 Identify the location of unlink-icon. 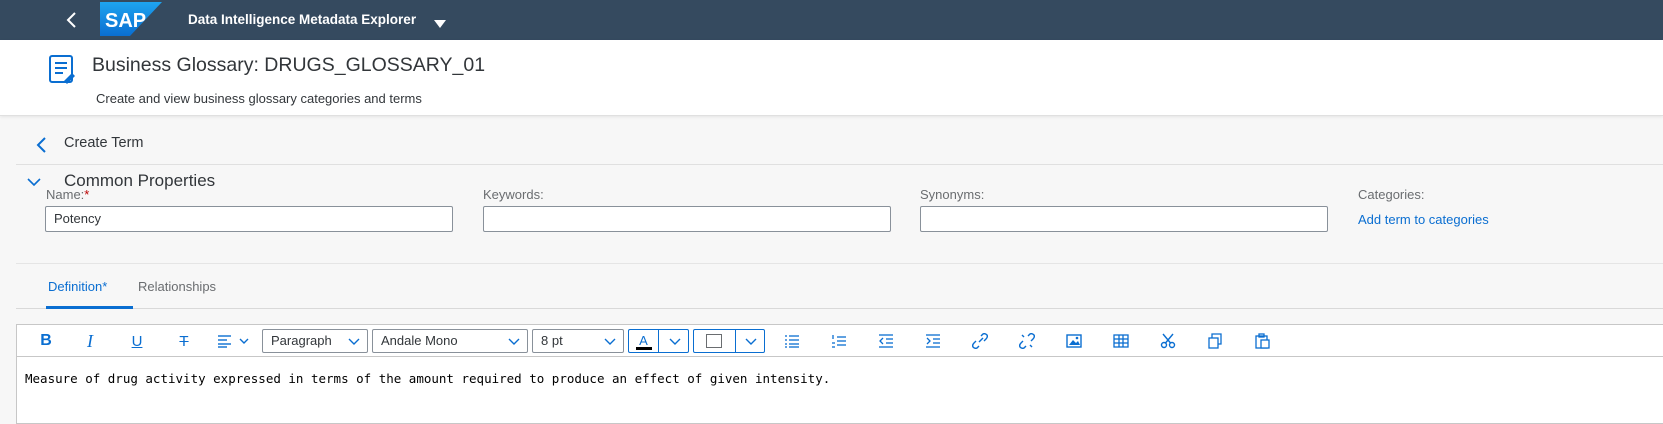
(1027, 341).